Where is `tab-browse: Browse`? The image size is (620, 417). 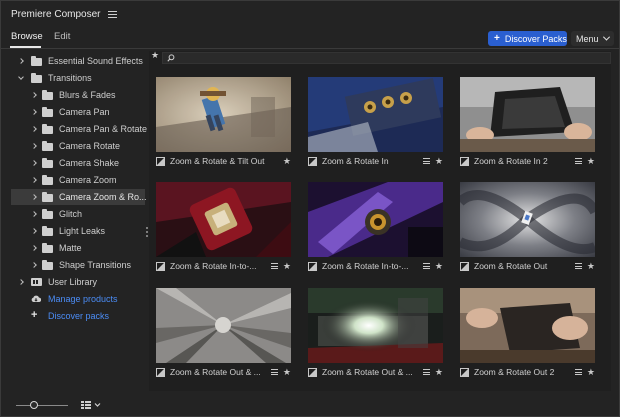
tab-browse: Browse is located at coordinates (27, 36).